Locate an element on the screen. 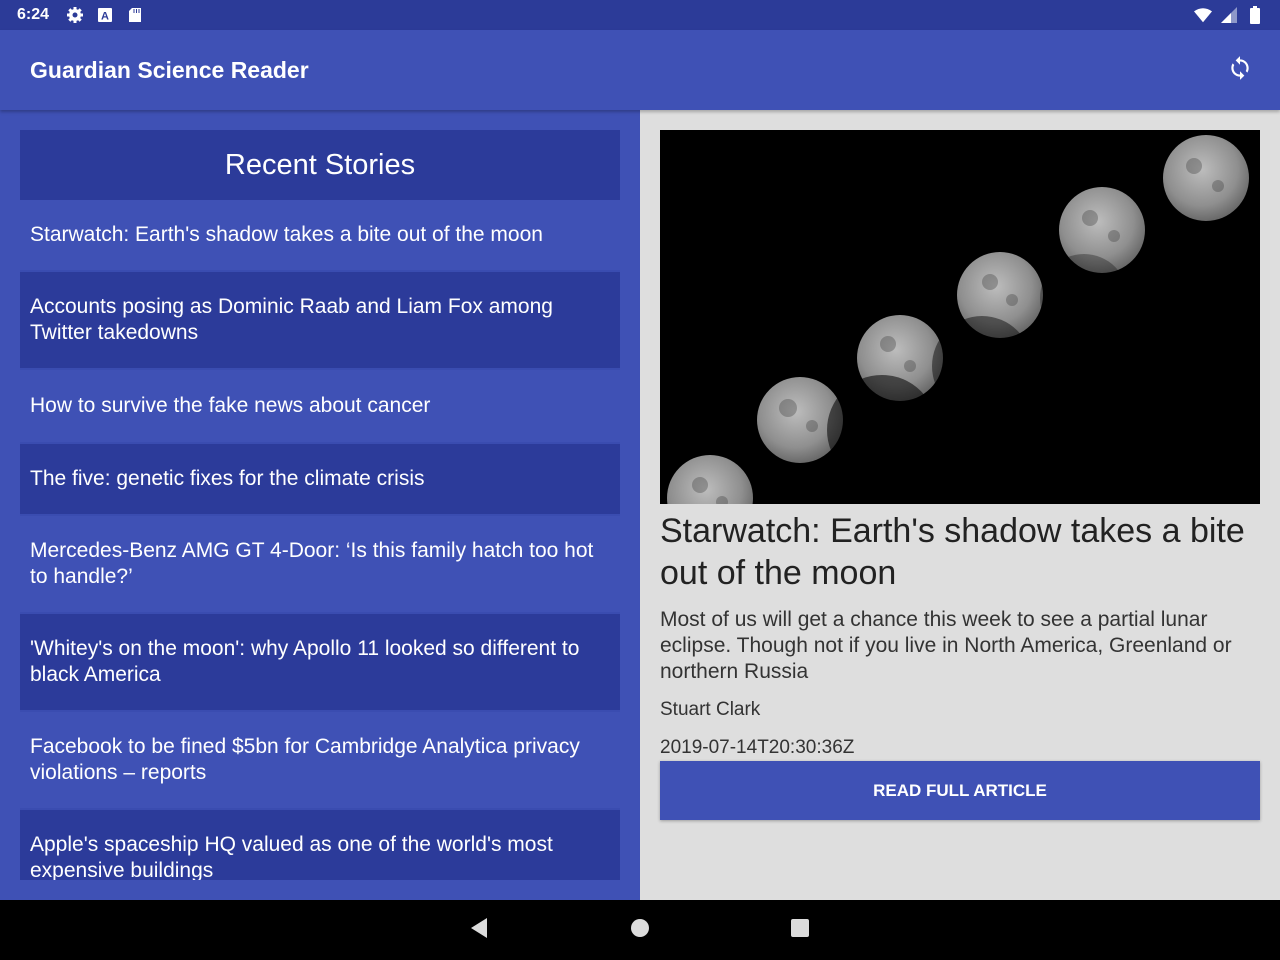 This screenshot has width=1280, height=960. a-badge-icon: A is located at coordinates (105, 15).